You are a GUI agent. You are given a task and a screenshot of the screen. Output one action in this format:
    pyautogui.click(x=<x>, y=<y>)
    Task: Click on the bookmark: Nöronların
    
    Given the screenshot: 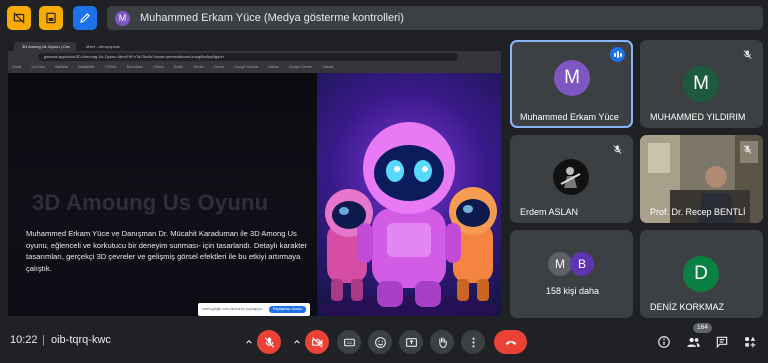 What is the action you would take?
    pyautogui.click(x=135, y=67)
    